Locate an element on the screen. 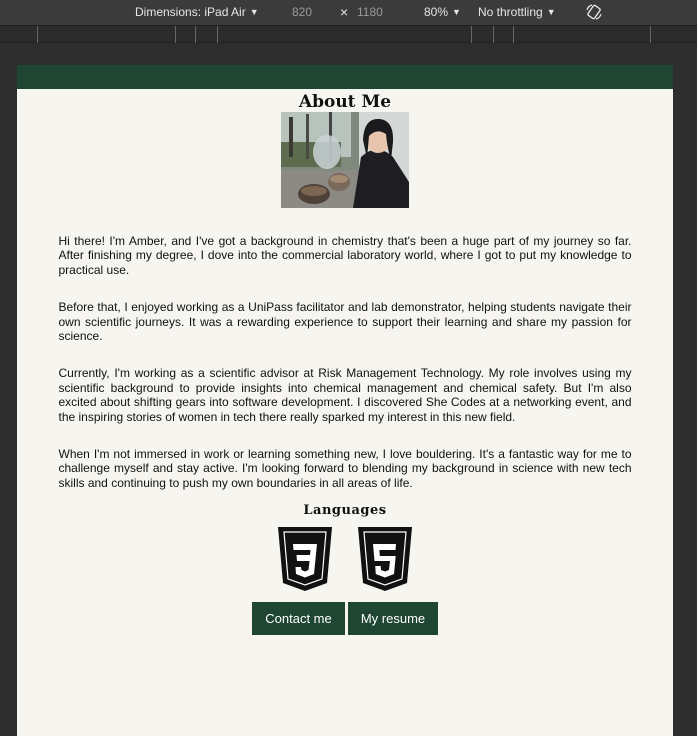 The width and height of the screenshot is (697, 736). languages-title: Languages is located at coordinates (345, 511).